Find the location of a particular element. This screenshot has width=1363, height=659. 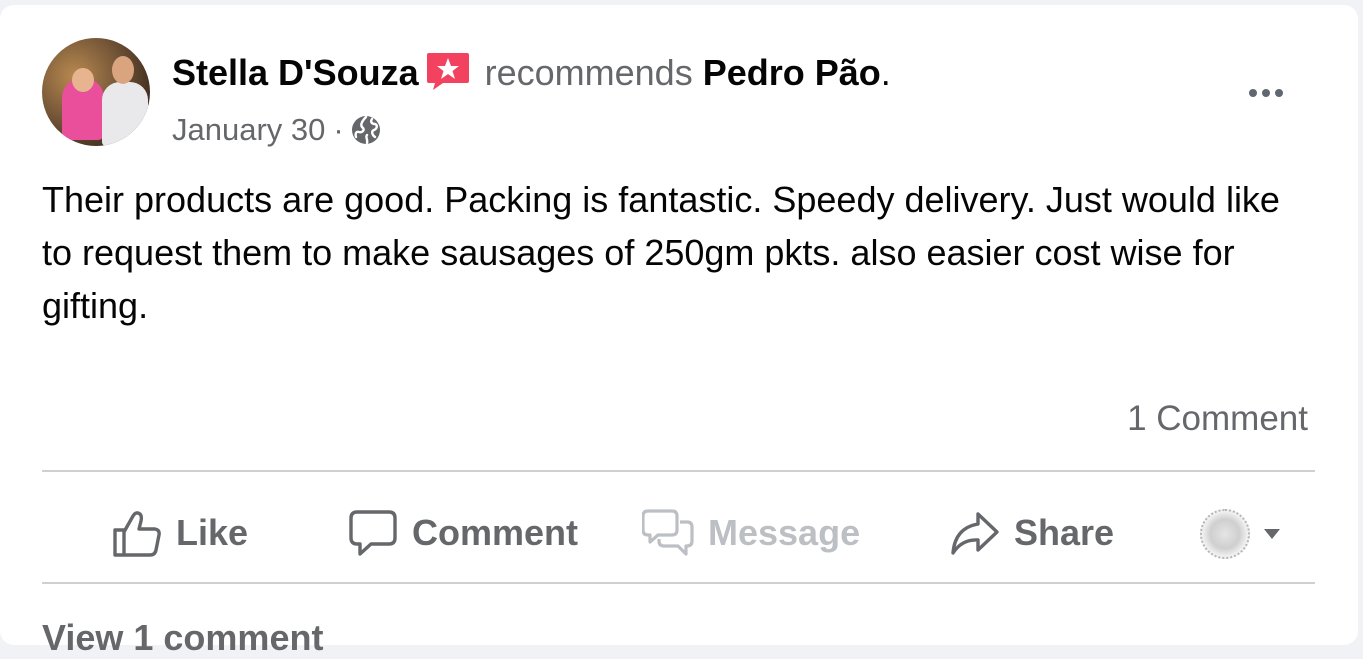

like-button: Like is located at coordinates (180, 533).